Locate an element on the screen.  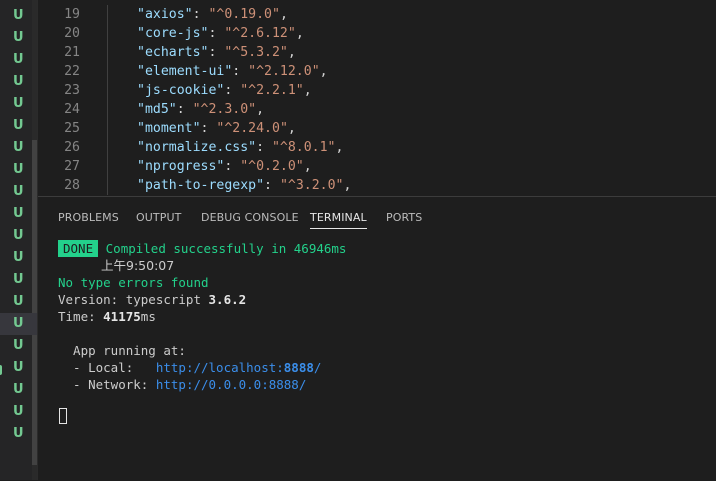
version-label: Version: typescript is located at coordinates (133, 299).